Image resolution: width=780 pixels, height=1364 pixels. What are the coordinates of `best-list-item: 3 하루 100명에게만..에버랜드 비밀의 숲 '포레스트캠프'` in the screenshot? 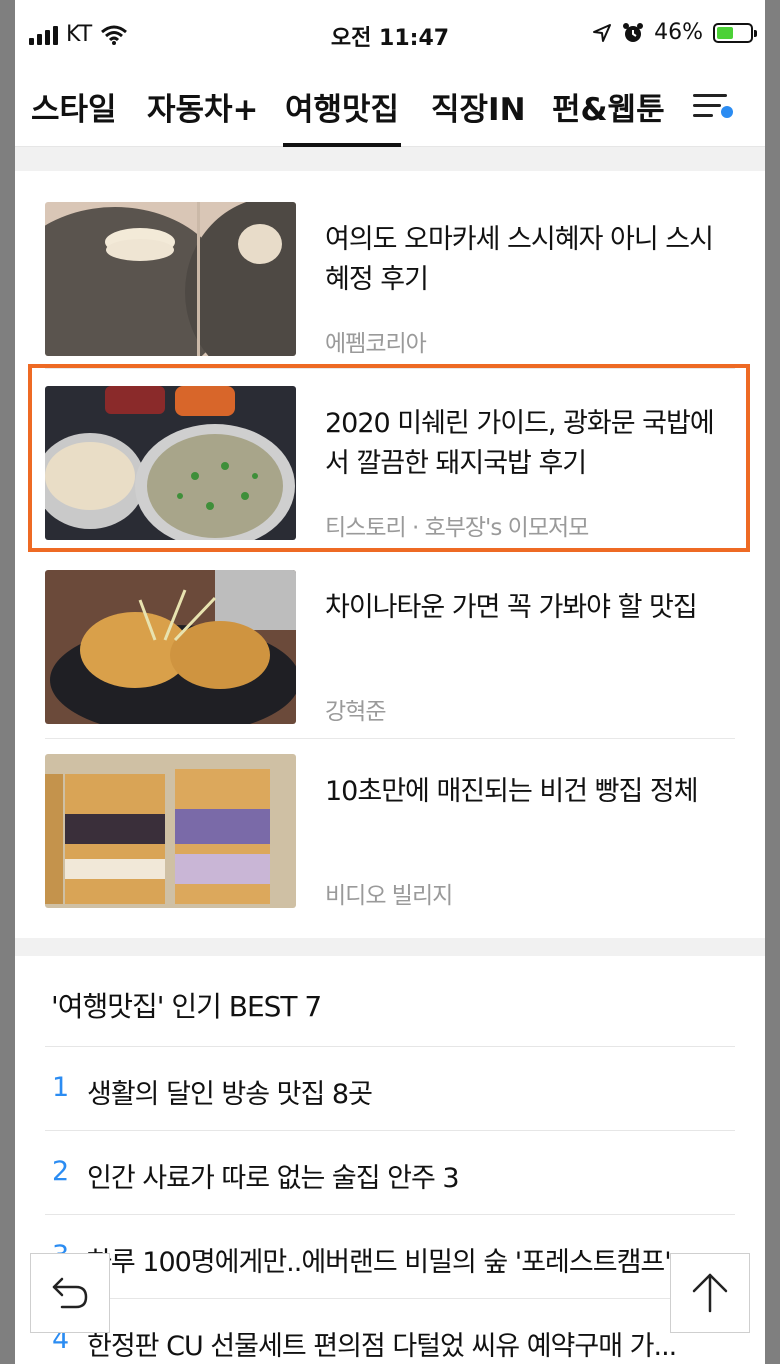 It's located at (390, 1257).